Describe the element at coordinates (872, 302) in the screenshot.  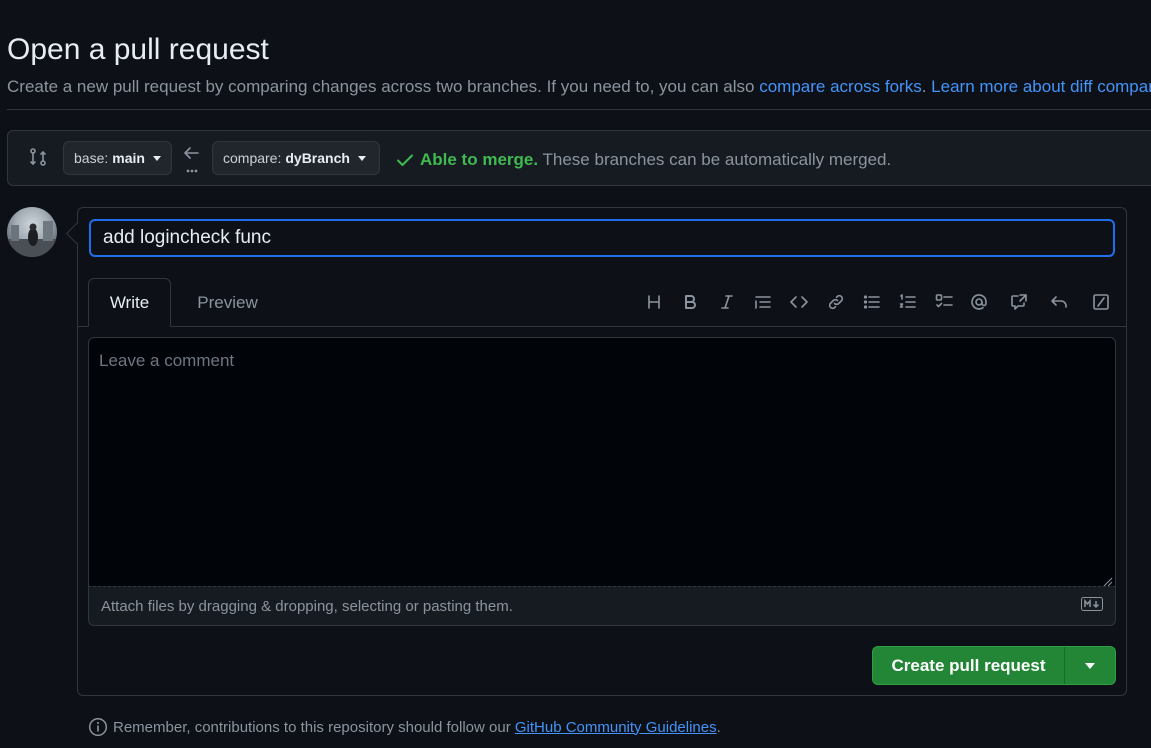
I see `unordered-list-icon` at that location.